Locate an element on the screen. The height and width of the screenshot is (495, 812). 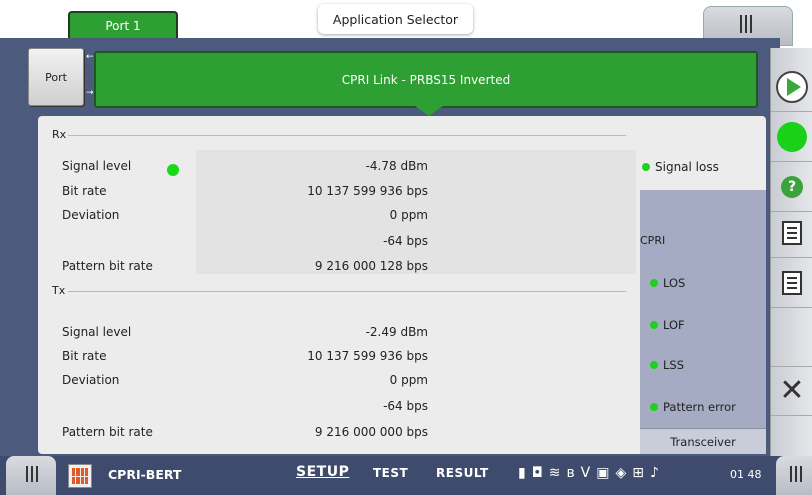
report-button is located at coordinates (791, 233).